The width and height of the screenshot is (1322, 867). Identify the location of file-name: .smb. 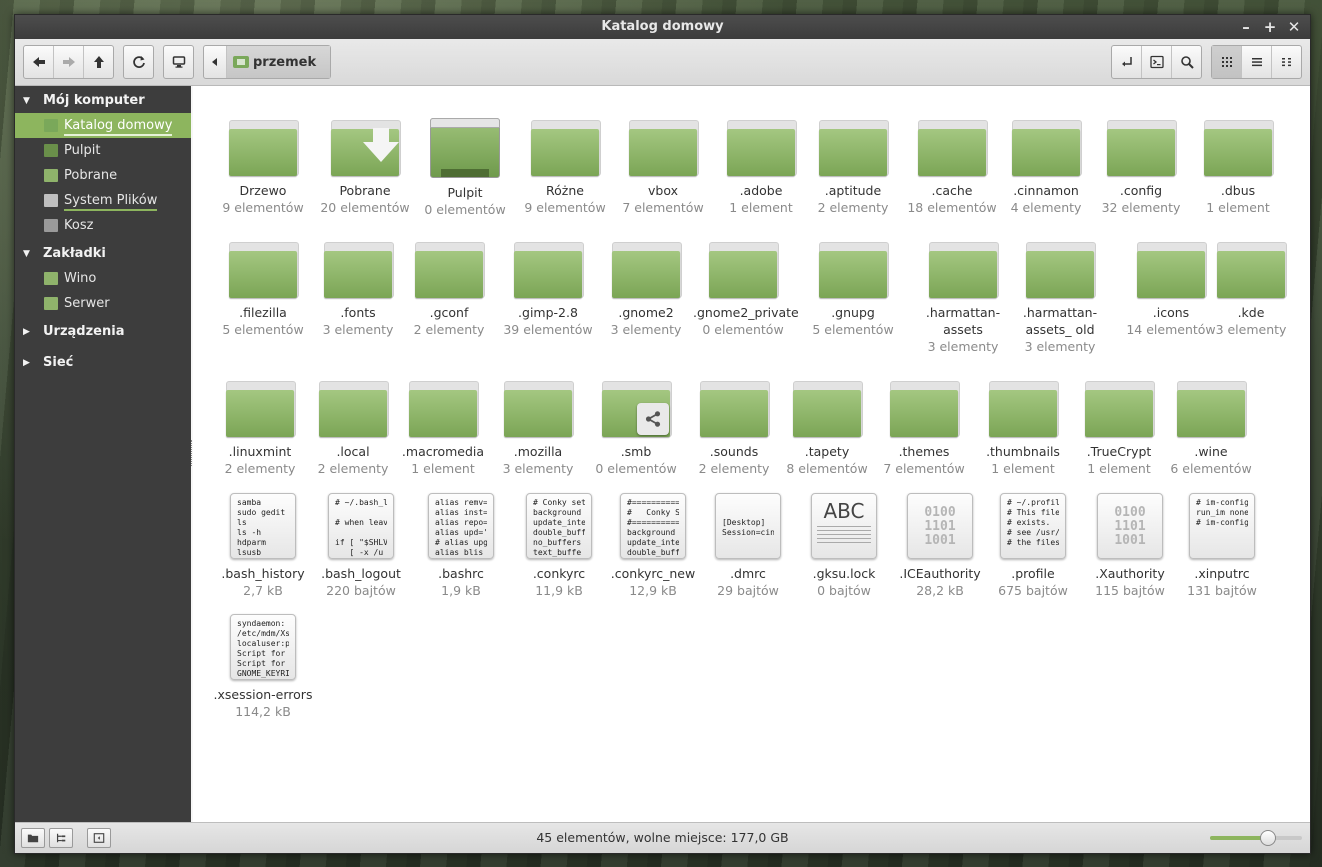
(636, 451).